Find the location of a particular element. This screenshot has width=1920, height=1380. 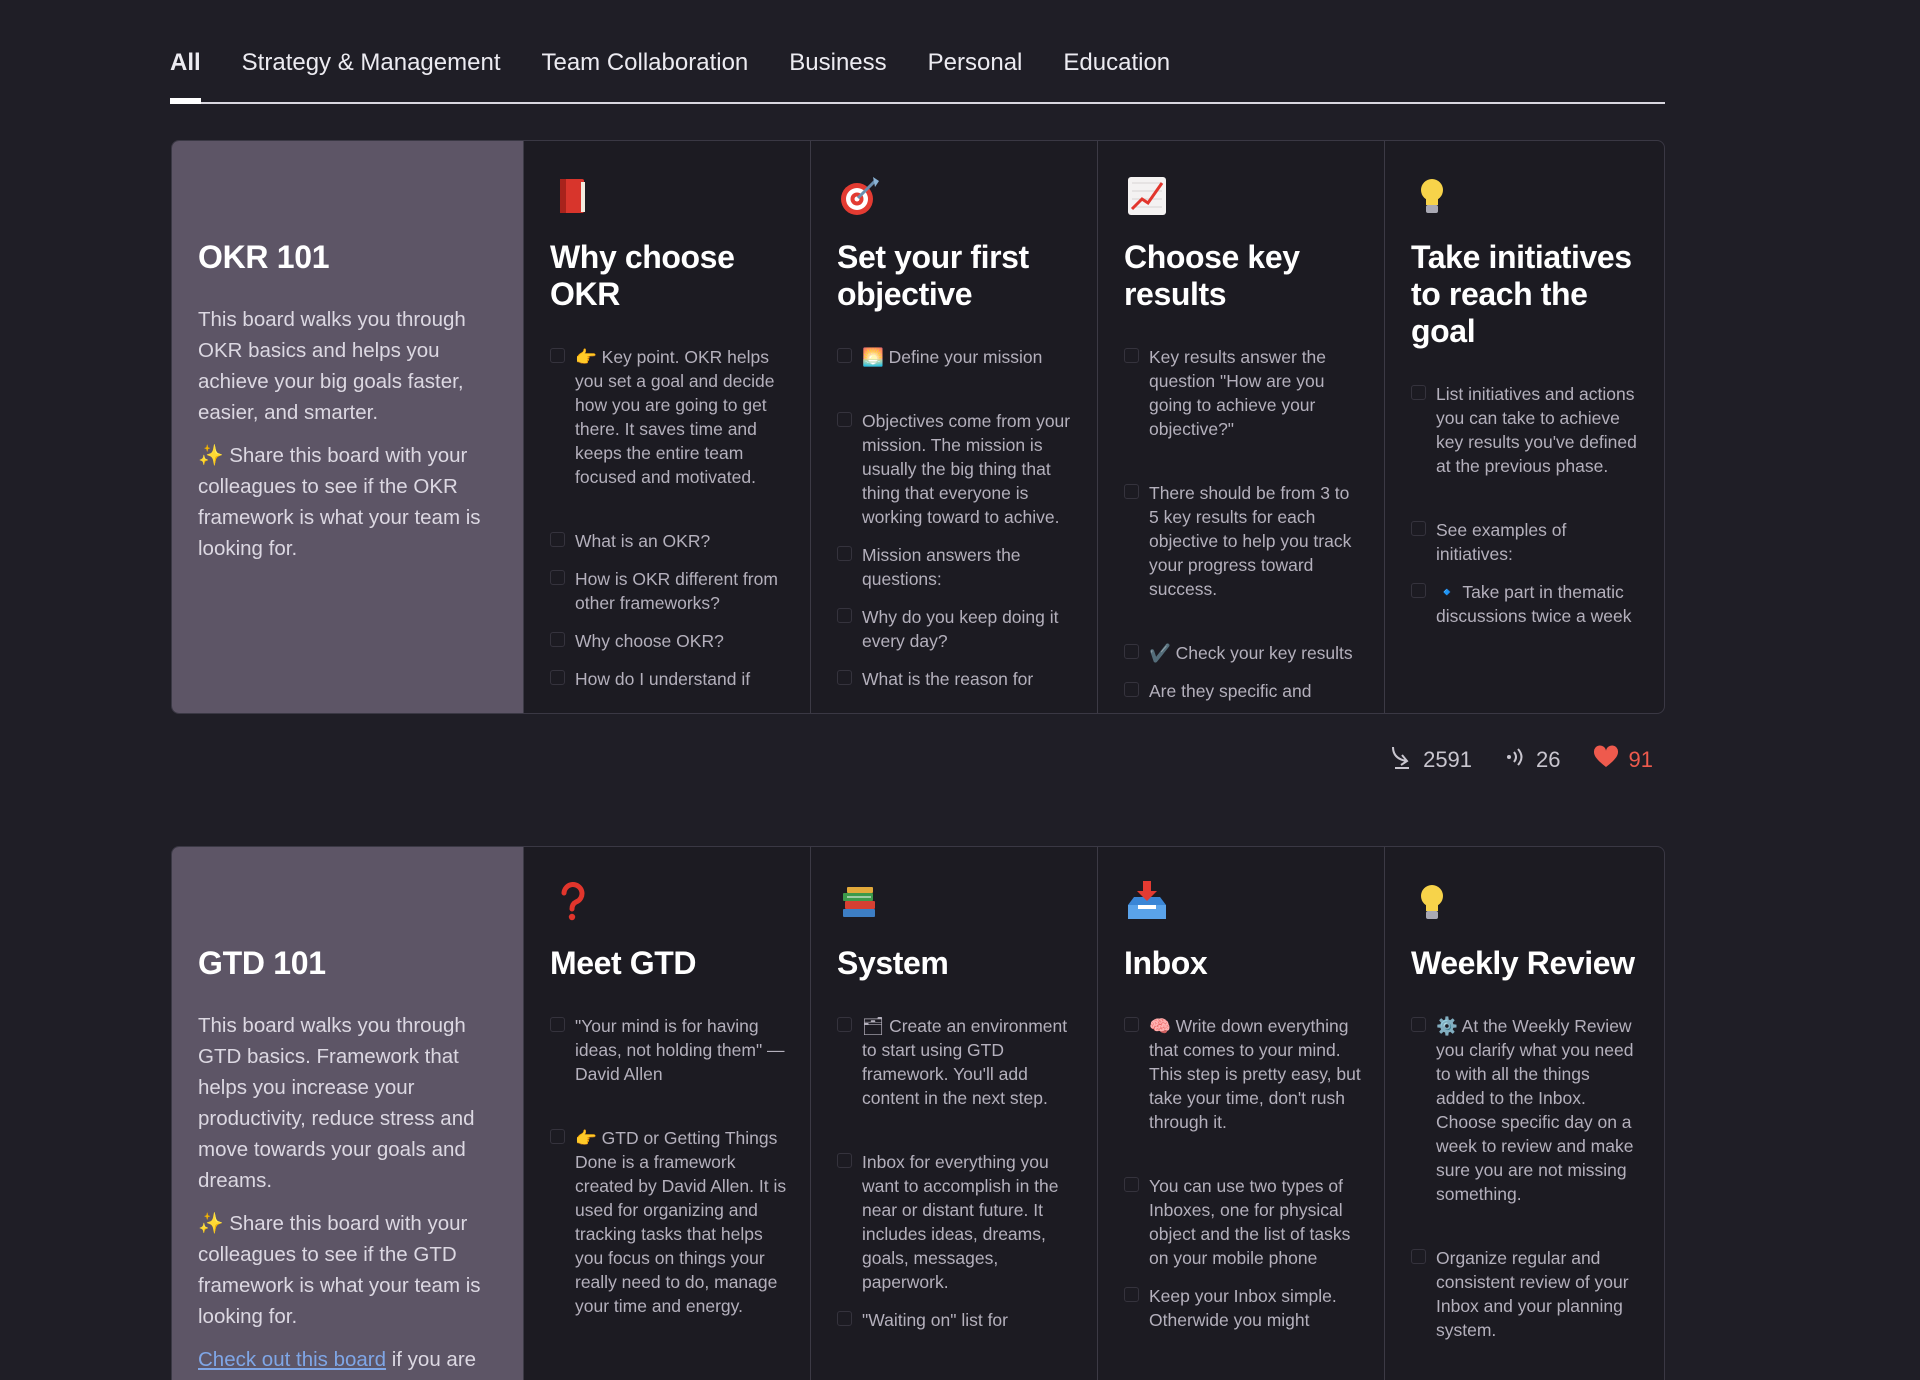

board-link: Check out this board is located at coordinates (292, 1359).